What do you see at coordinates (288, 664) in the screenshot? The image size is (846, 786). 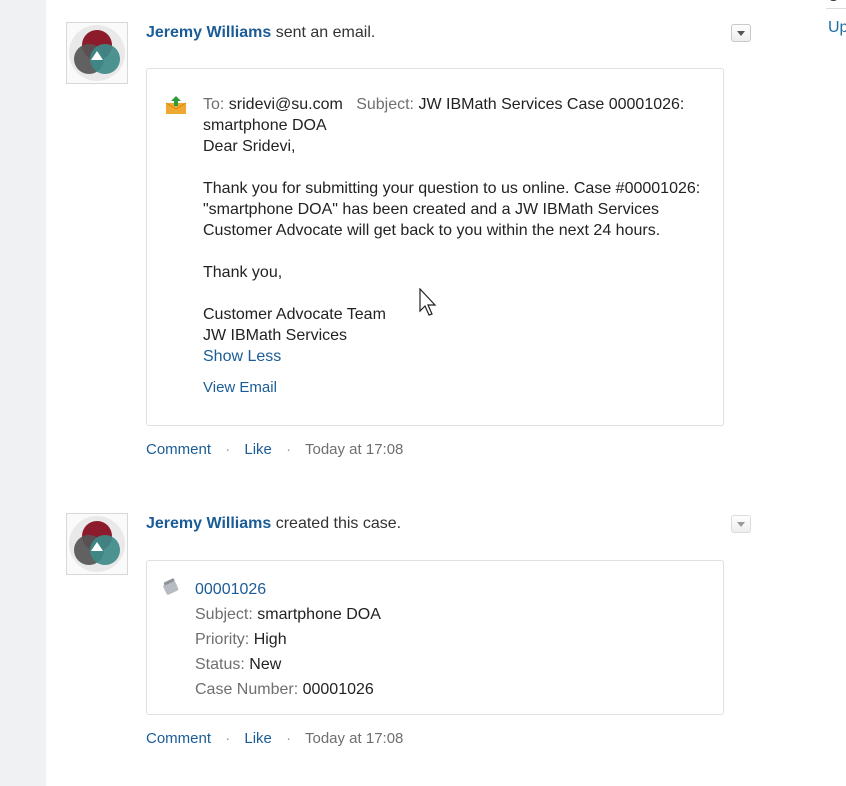 I see `case-status-row: Status: New` at bounding box center [288, 664].